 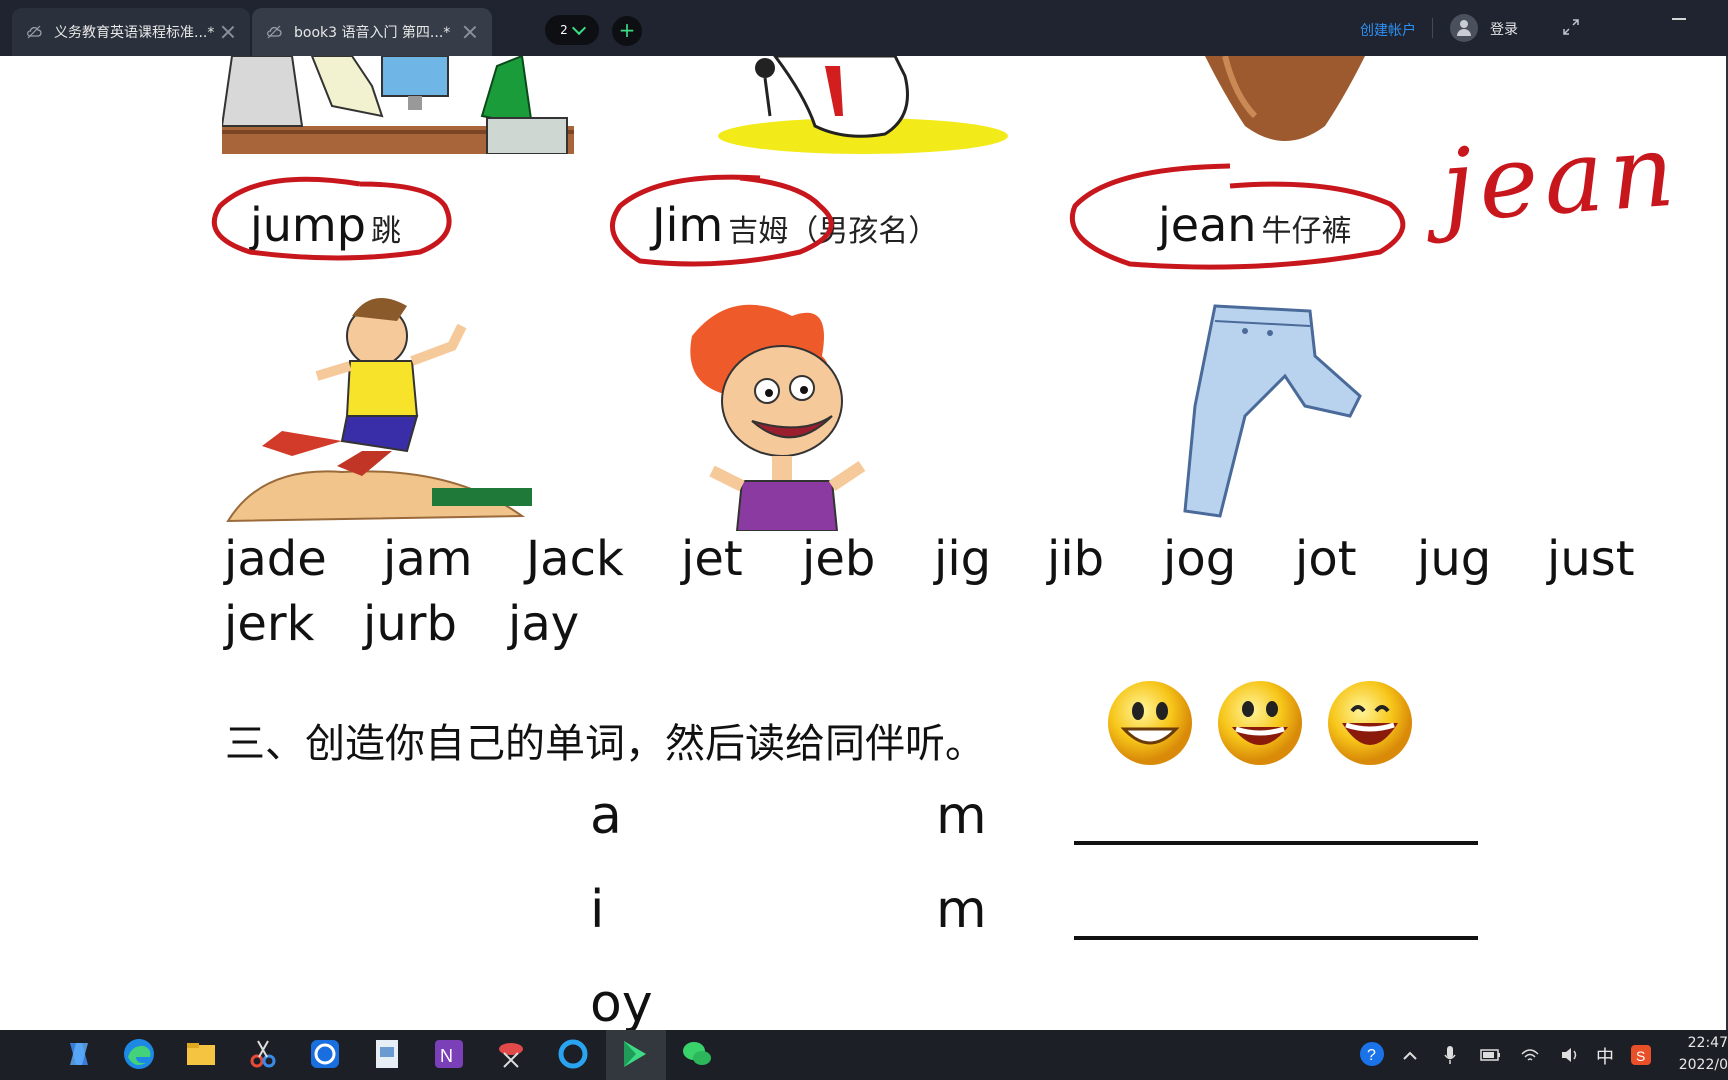 What do you see at coordinates (1450, 1055) in the screenshot?
I see `microphone-icon` at bounding box center [1450, 1055].